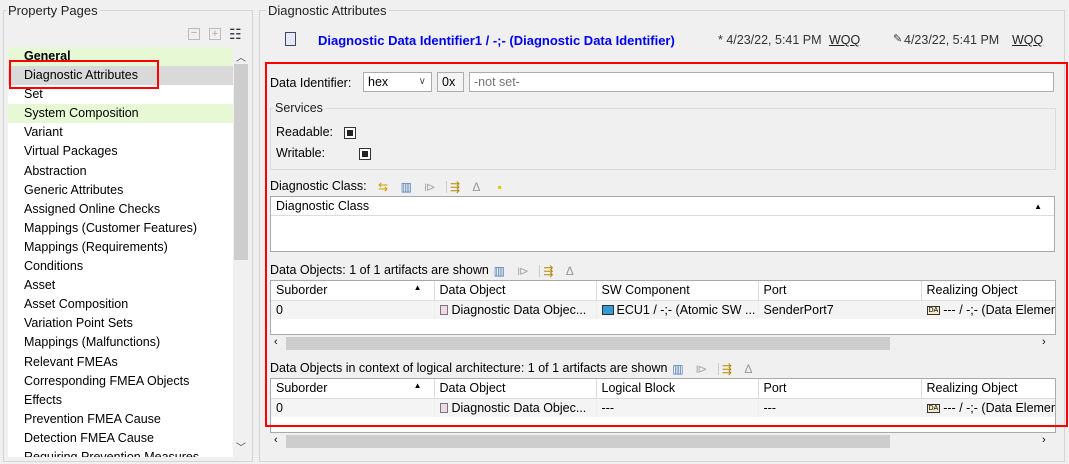  What do you see at coordinates (120, 342) in the screenshot?
I see `sidebar-item: Mappings (Malfunctions)` at bounding box center [120, 342].